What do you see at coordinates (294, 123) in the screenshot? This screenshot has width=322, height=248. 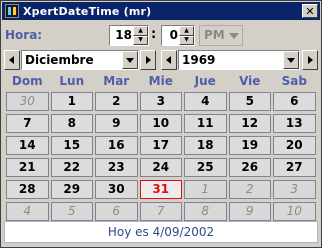 I see `day-cell: 13` at bounding box center [294, 123].